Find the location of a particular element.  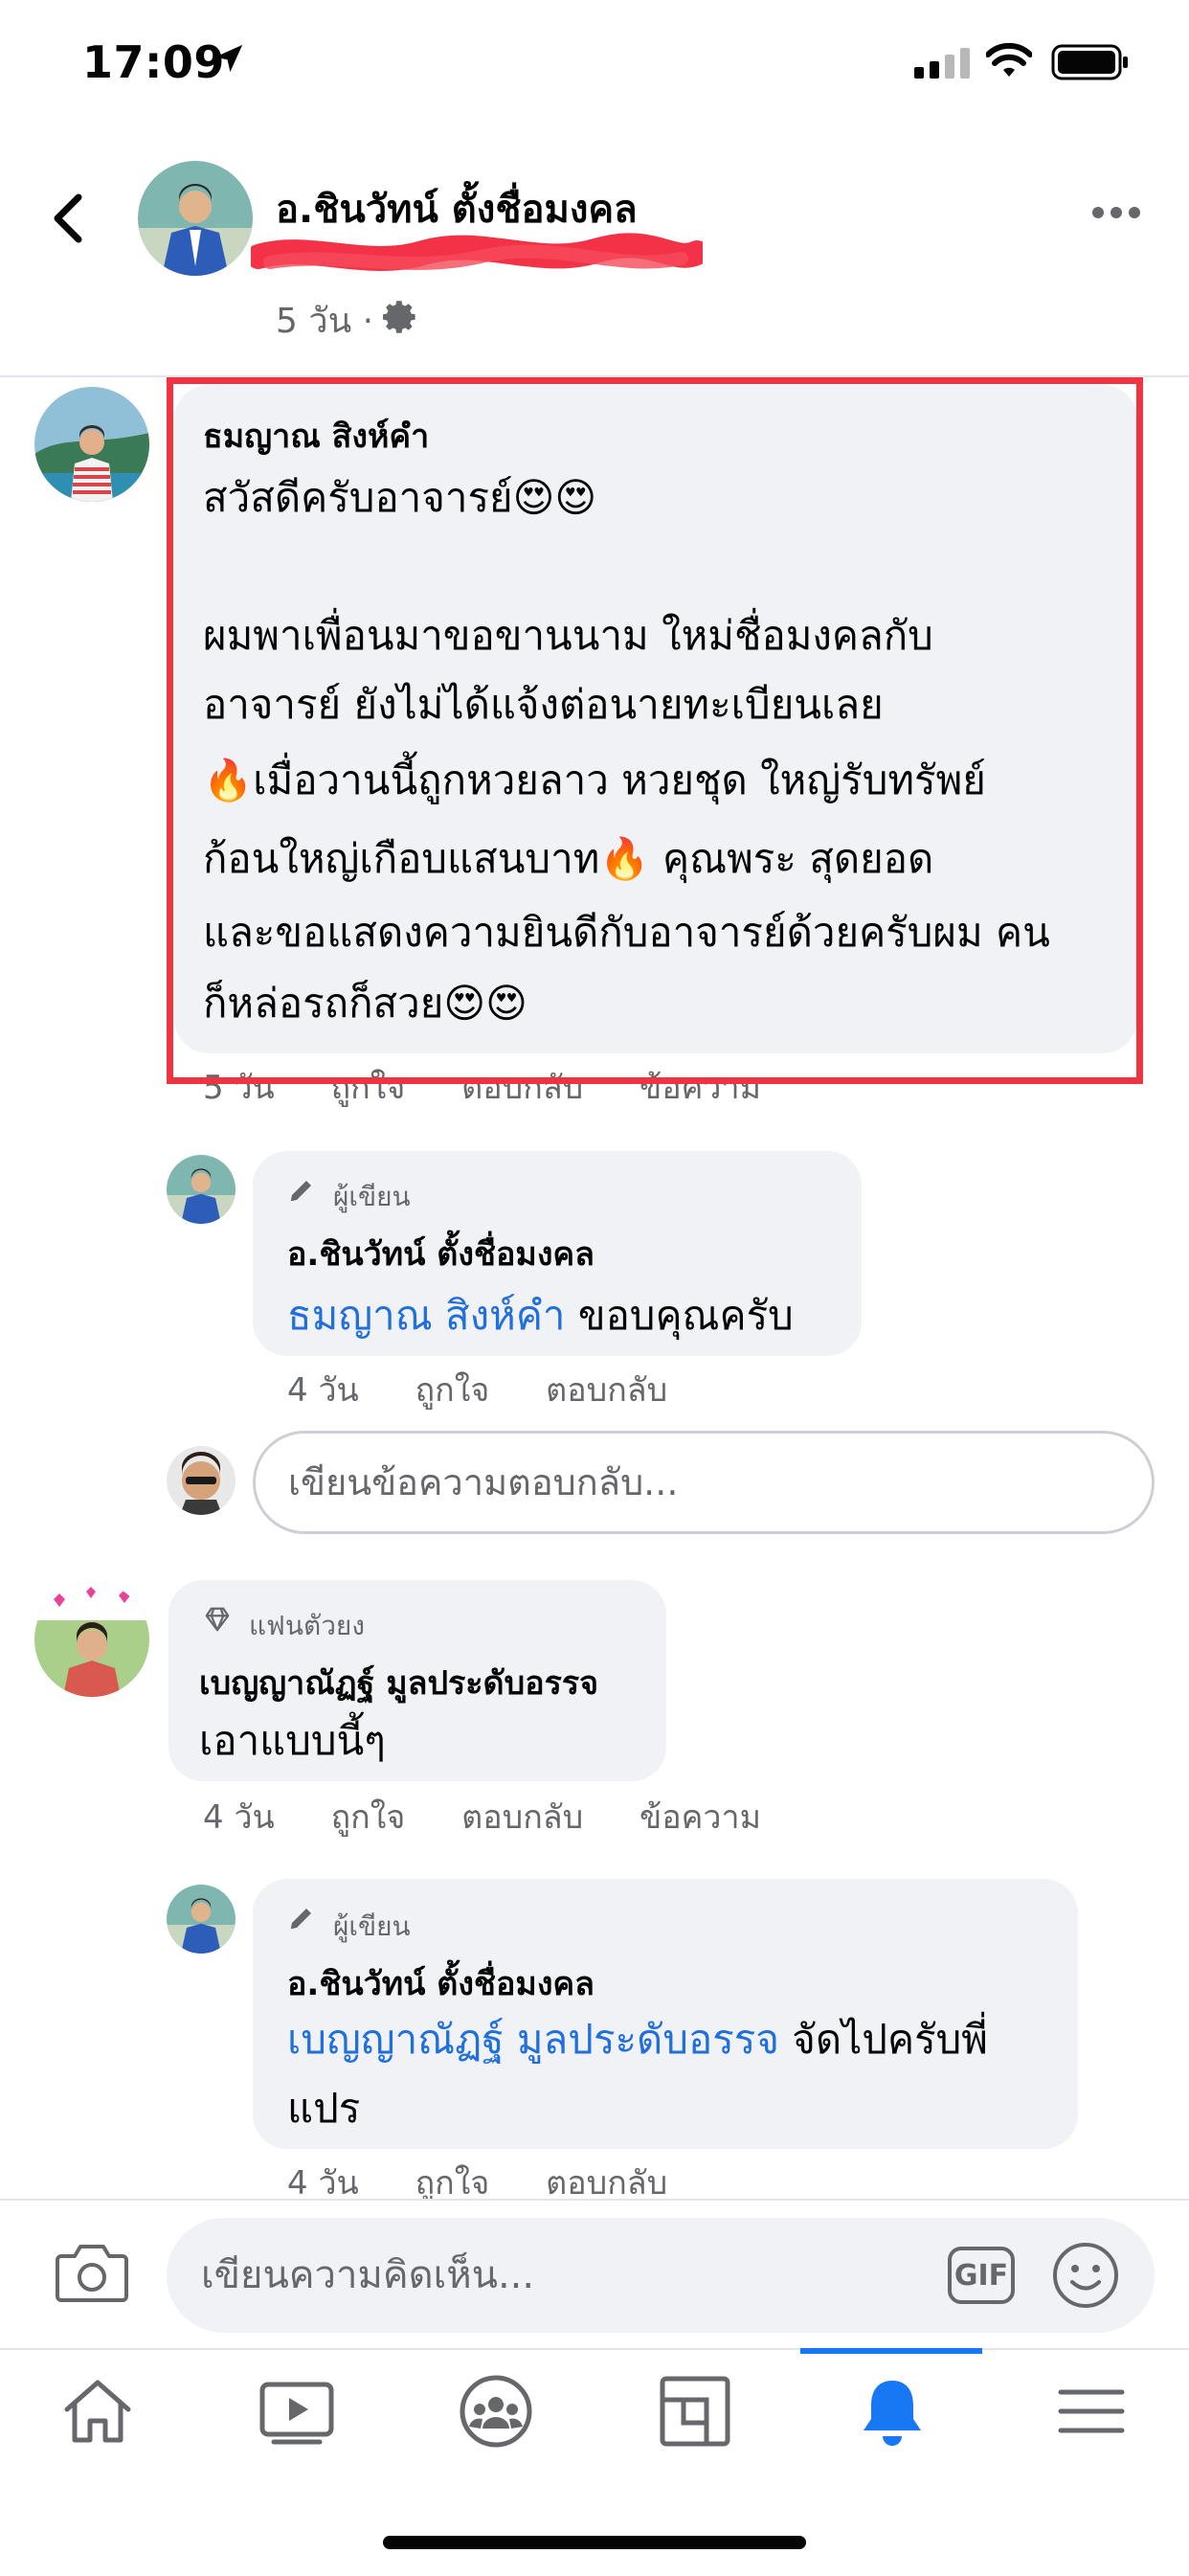

emoji-icon is located at coordinates (1085, 2275).